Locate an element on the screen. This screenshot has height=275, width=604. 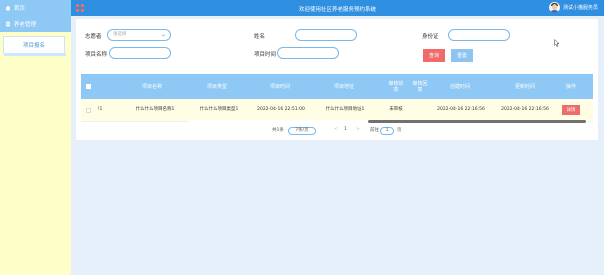
page-title: 欢迎使用社区养老服务预约系统 is located at coordinates (337, 10).